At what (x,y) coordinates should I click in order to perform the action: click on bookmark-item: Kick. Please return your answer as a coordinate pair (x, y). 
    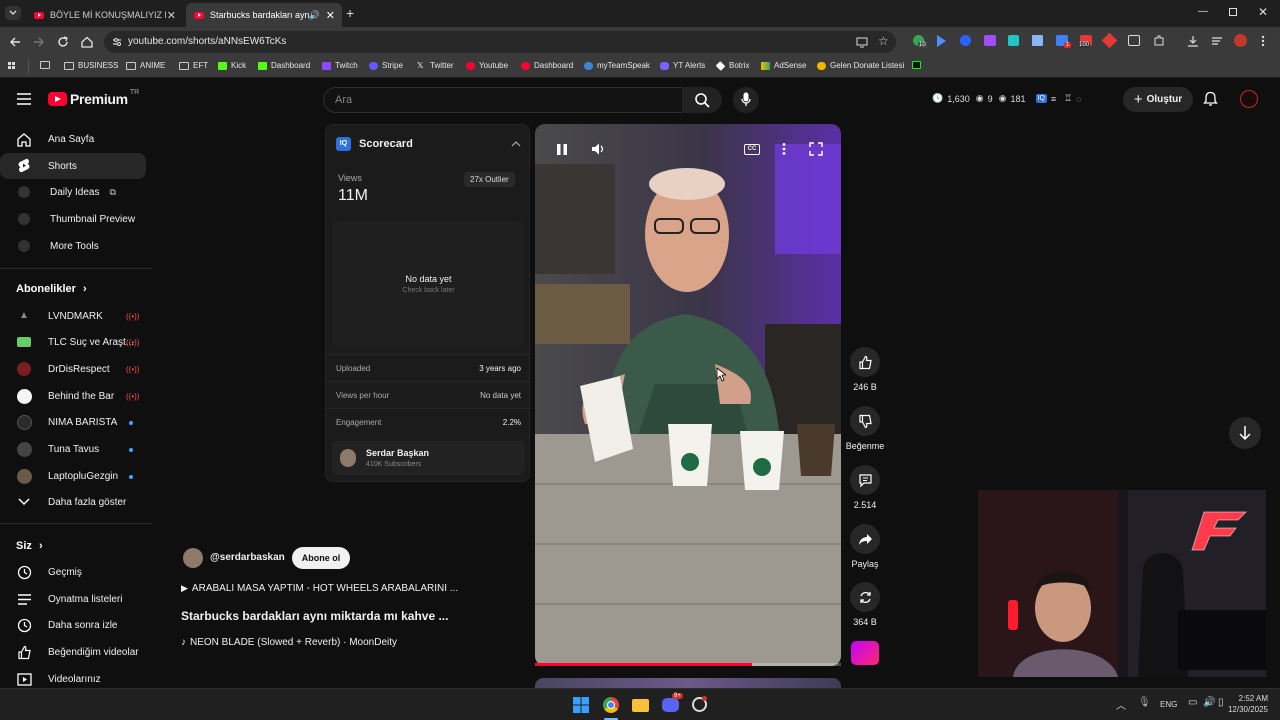
    Looking at the image, I should click on (232, 65).